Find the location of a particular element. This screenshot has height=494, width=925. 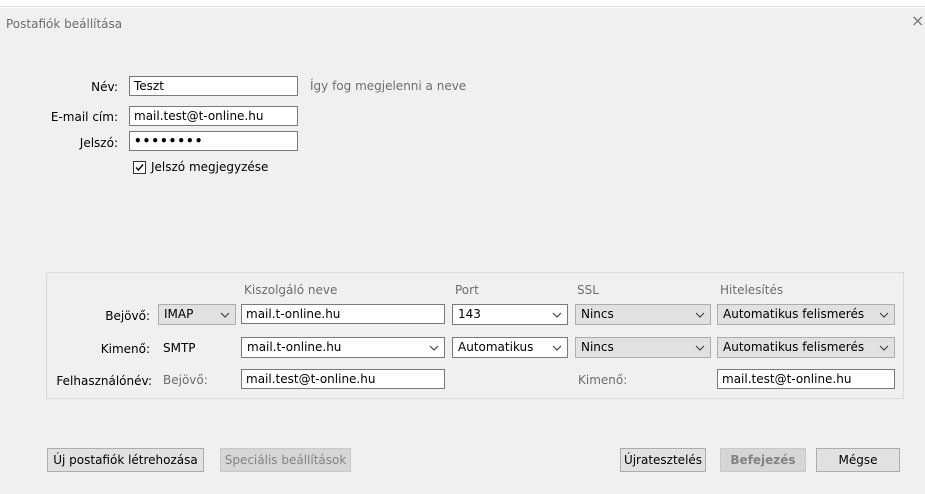

checkmark-icon is located at coordinates (139, 168).